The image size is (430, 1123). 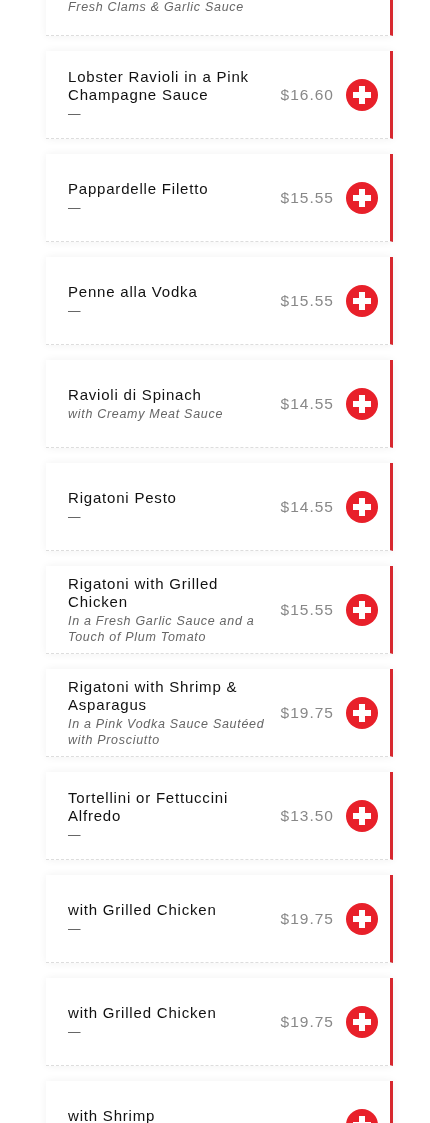 I want to click on dish-description: with Creamy Meat Sauce, so click(x=146, y=413).